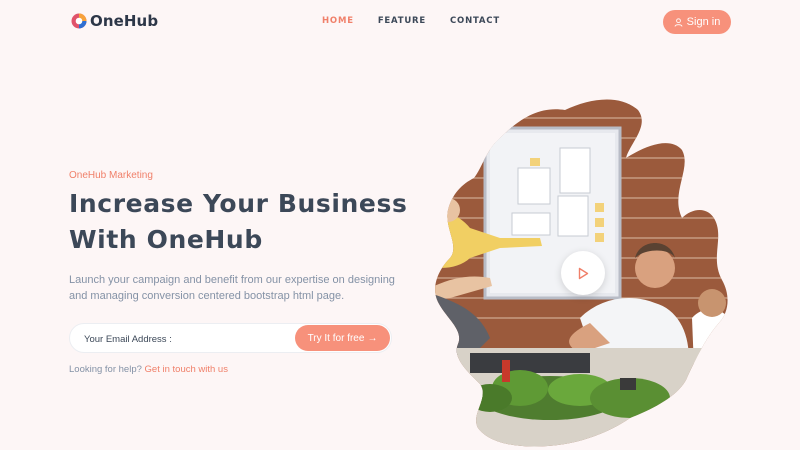 This screenshot has width=800, height=450. What do you see at coordinates (475, 21) in the screenshot?
I see `nav-item-contact: CONTACT` at bounding box center [475, 21].